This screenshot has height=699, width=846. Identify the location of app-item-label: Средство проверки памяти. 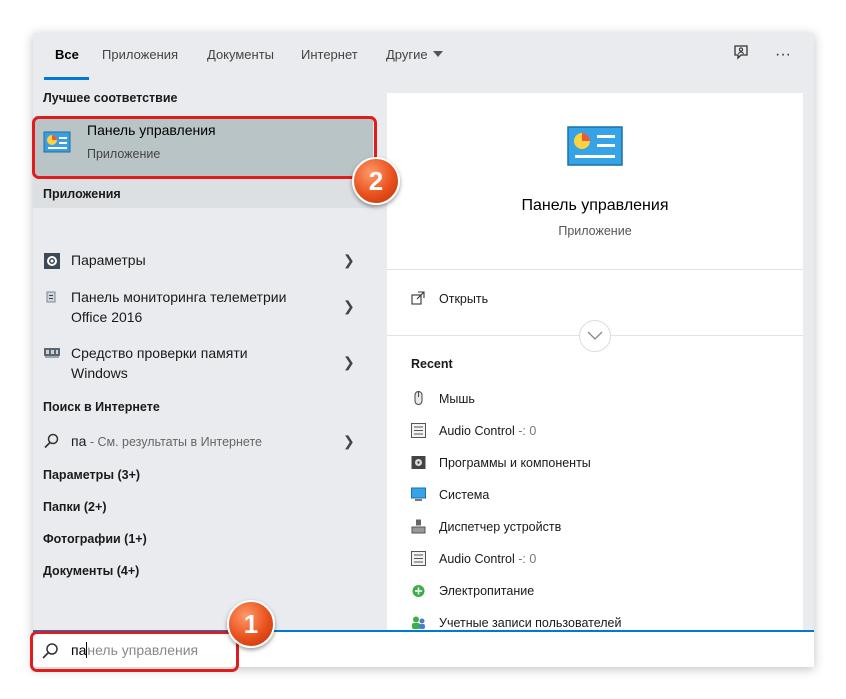
(159, 353).